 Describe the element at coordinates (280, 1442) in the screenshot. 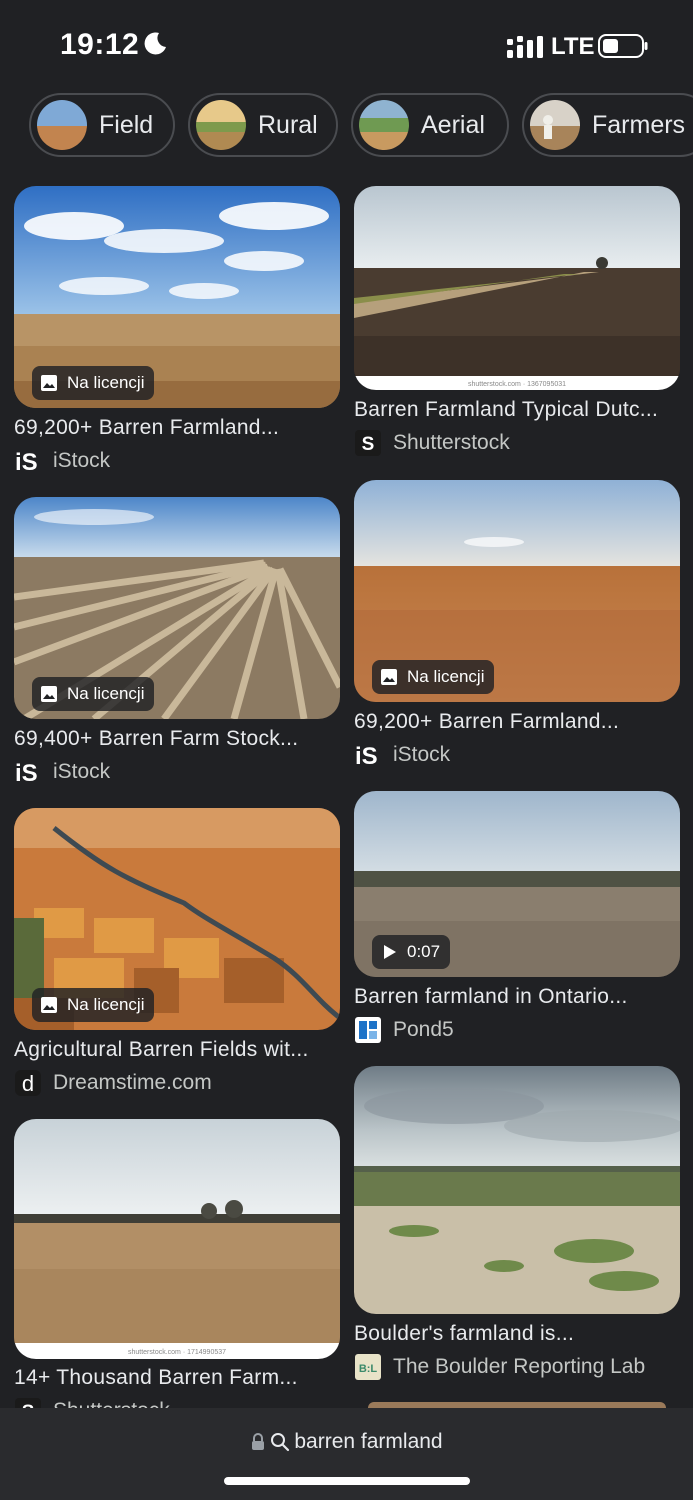

I see `search-icon` at that location.